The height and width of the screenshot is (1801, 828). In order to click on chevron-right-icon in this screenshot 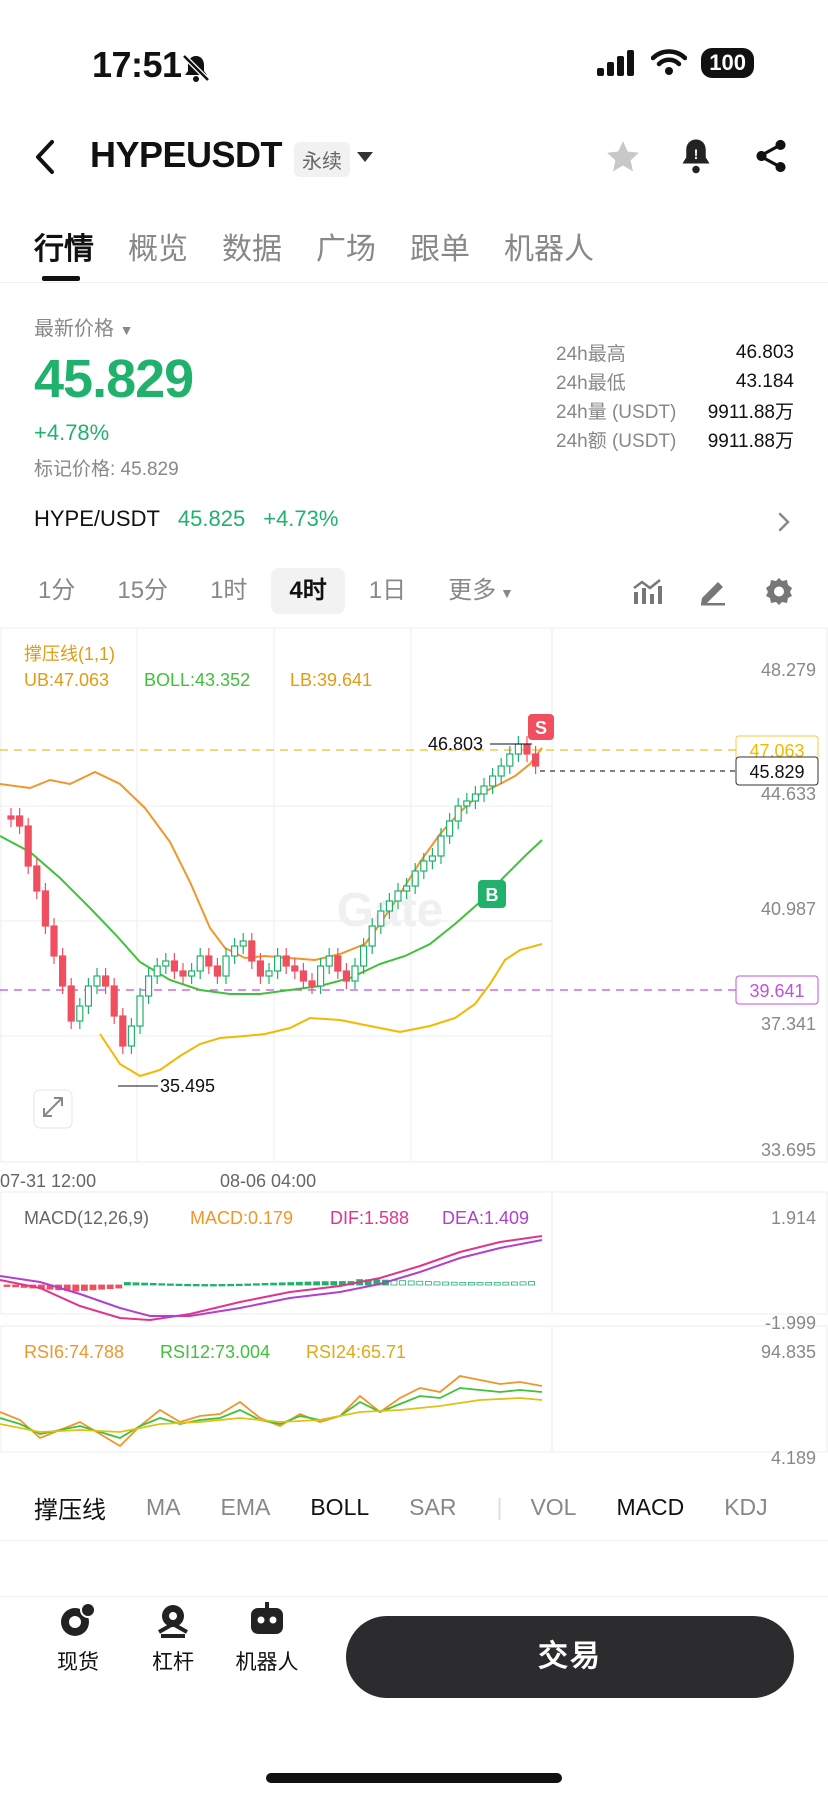, I will do `click(784, 522)`.